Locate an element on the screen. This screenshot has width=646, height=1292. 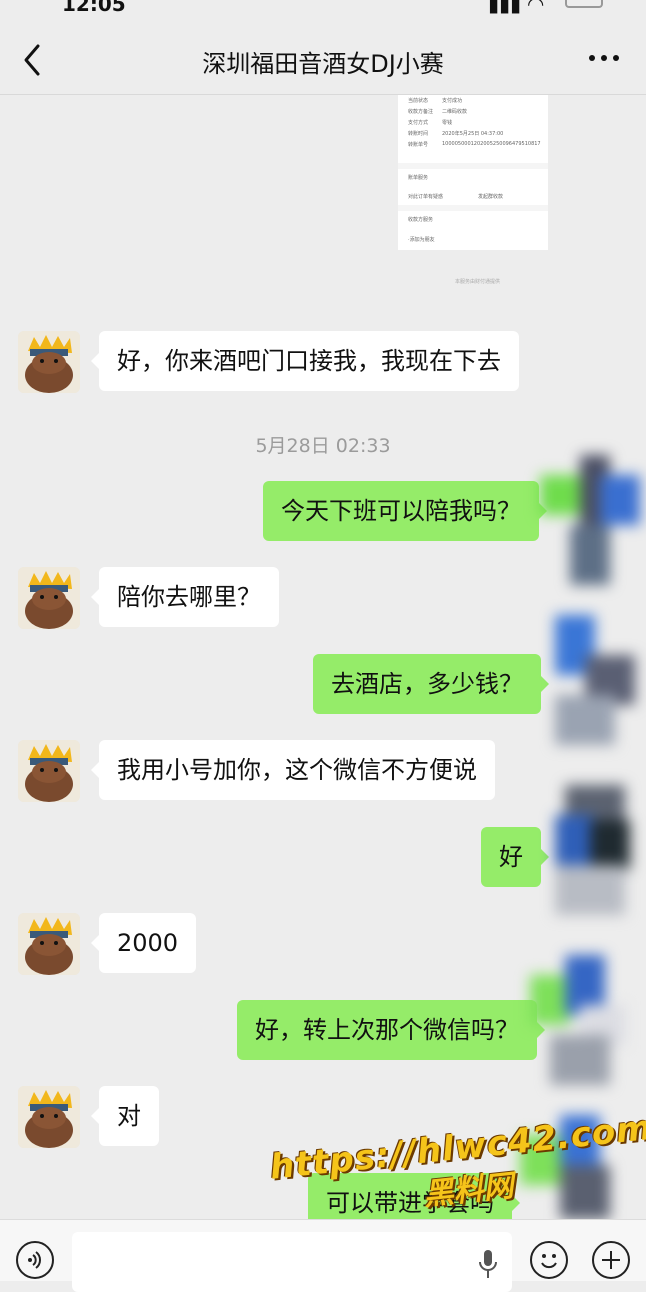
screenshot-row-label: 转账时间 is located at coordinates (418, 134).